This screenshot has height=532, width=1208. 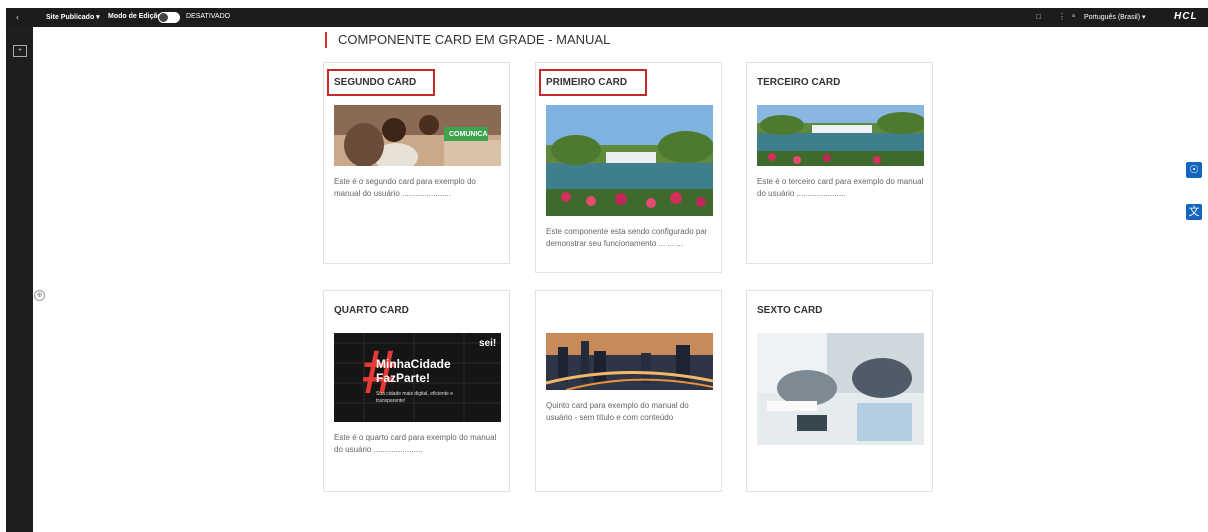 I want to click on card-title: SEXTO CARD, so click(x=790, y=310).